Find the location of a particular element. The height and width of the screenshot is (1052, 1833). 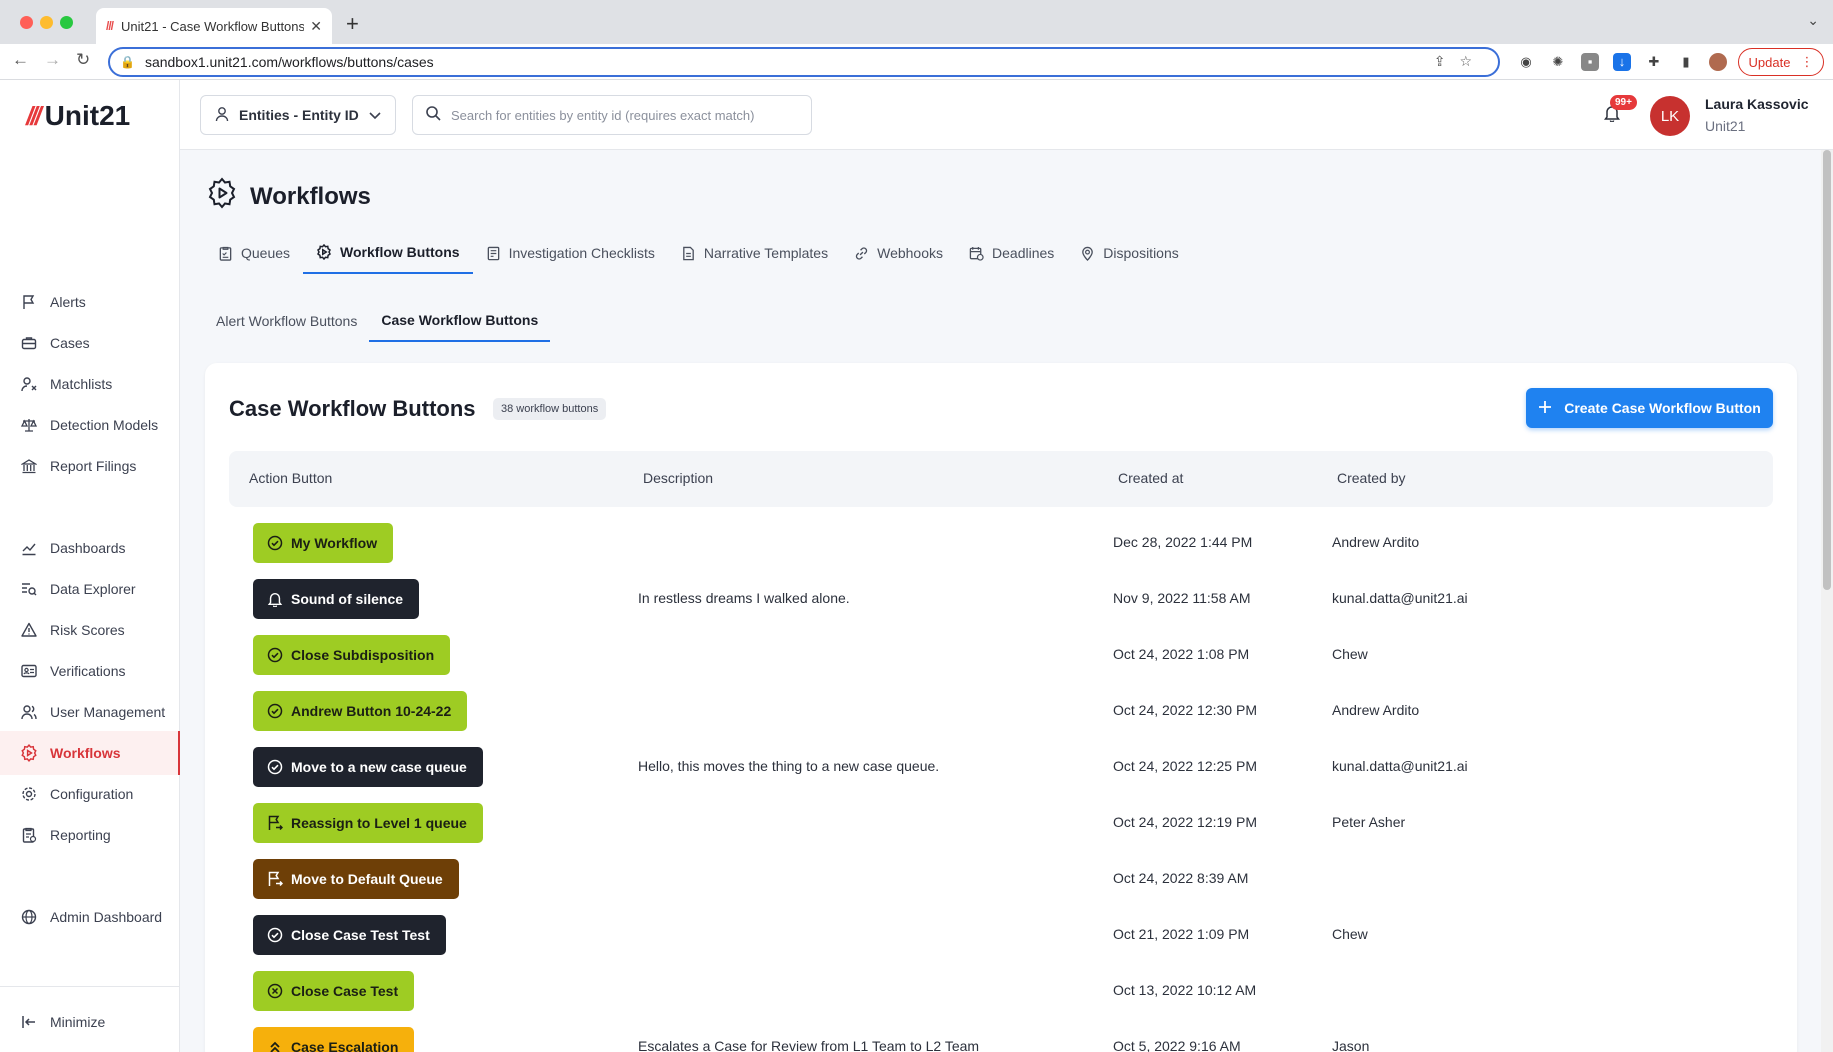

sidebar-item-matchlists: Matchlists is located at coordinates (90, 384).